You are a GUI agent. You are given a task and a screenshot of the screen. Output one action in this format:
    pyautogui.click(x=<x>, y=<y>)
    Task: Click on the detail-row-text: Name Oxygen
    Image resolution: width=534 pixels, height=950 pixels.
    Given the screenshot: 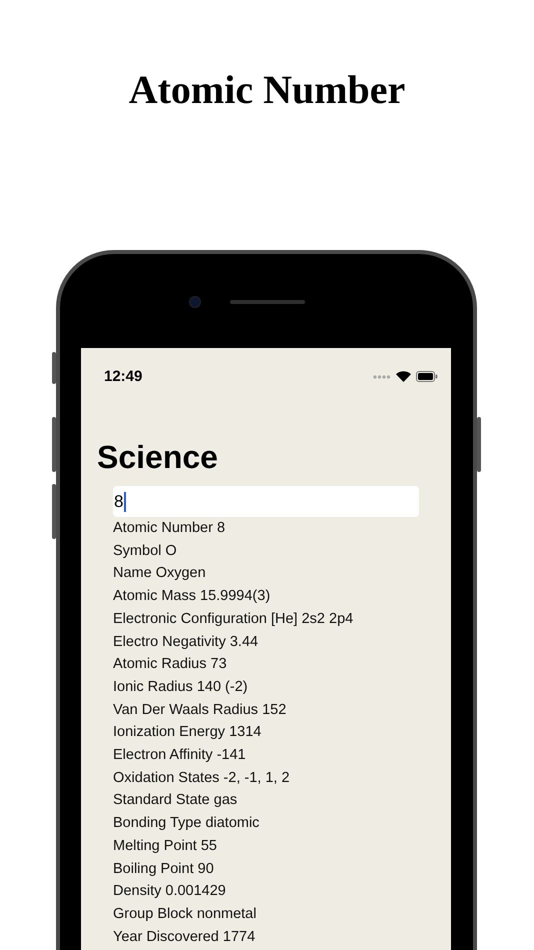 What is the action you would take?
    pyautogui.click(x=160, y=574)
    